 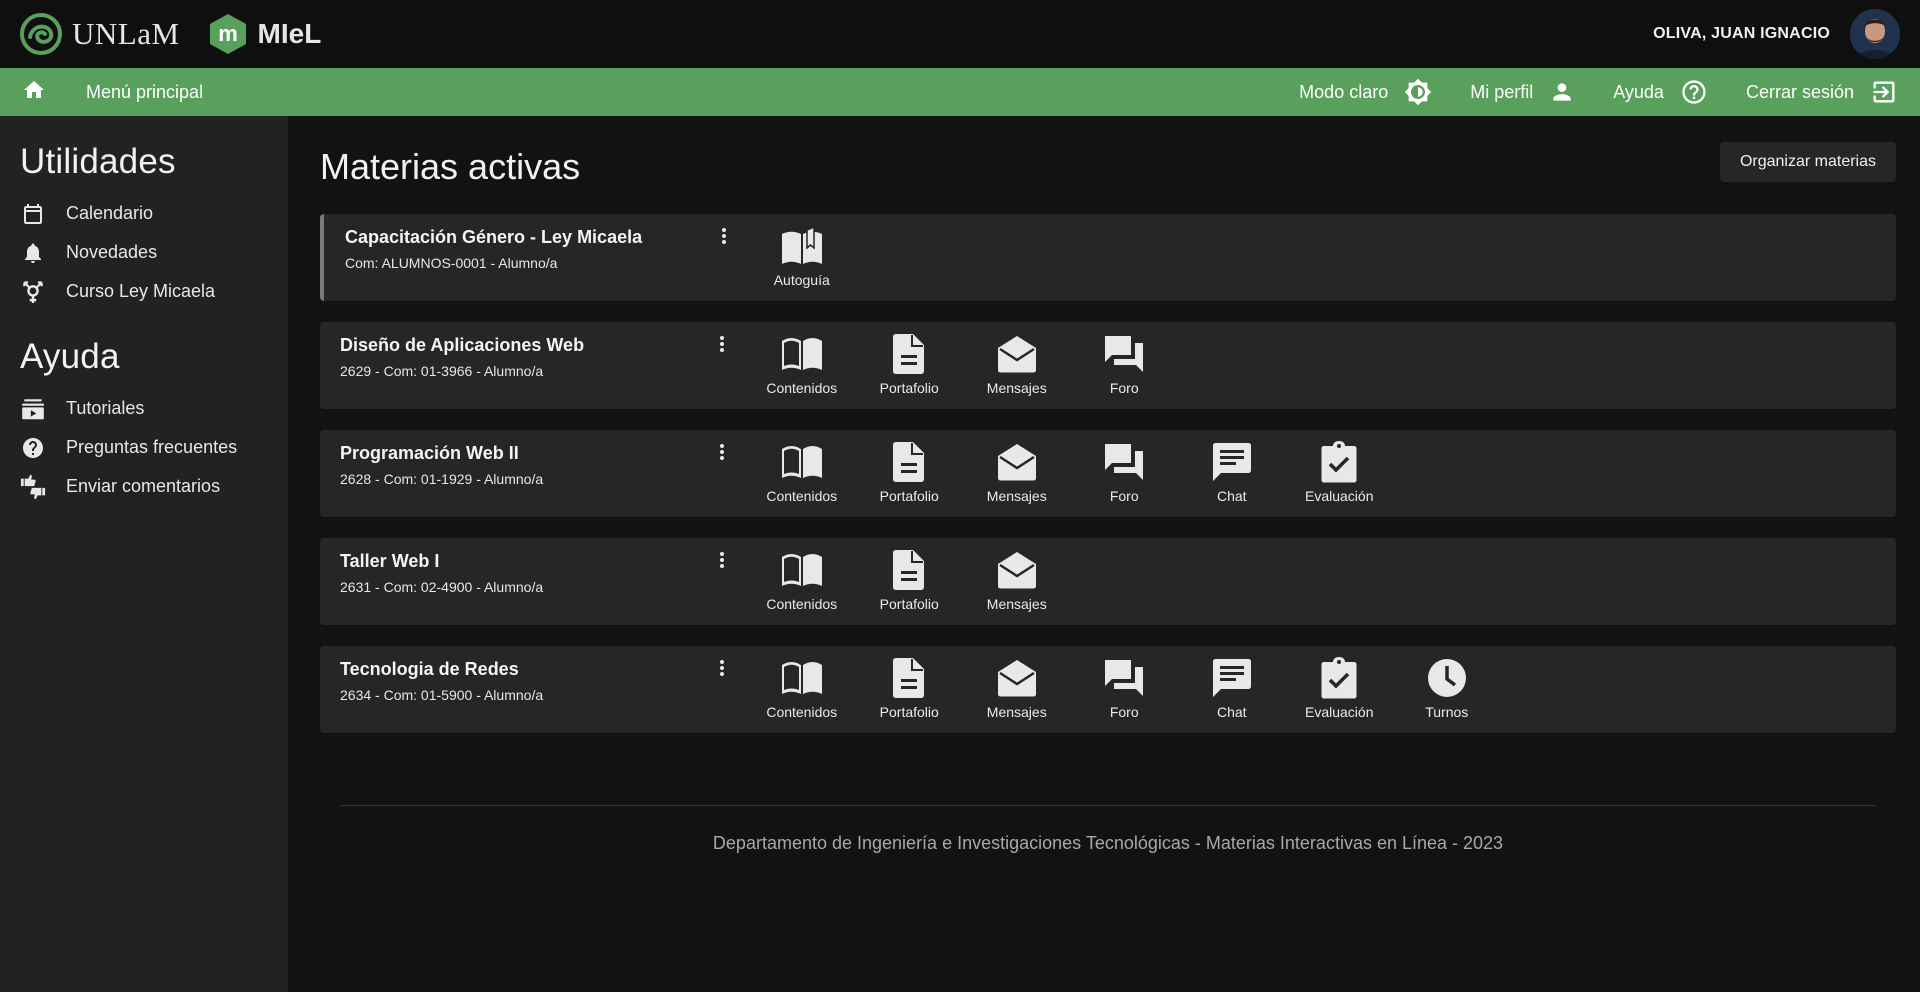 What do you see at coordinates (105, 408) in the screenshot?
I see `sidebar-item-label: Tutoriales` at bounding box center [105, 408].